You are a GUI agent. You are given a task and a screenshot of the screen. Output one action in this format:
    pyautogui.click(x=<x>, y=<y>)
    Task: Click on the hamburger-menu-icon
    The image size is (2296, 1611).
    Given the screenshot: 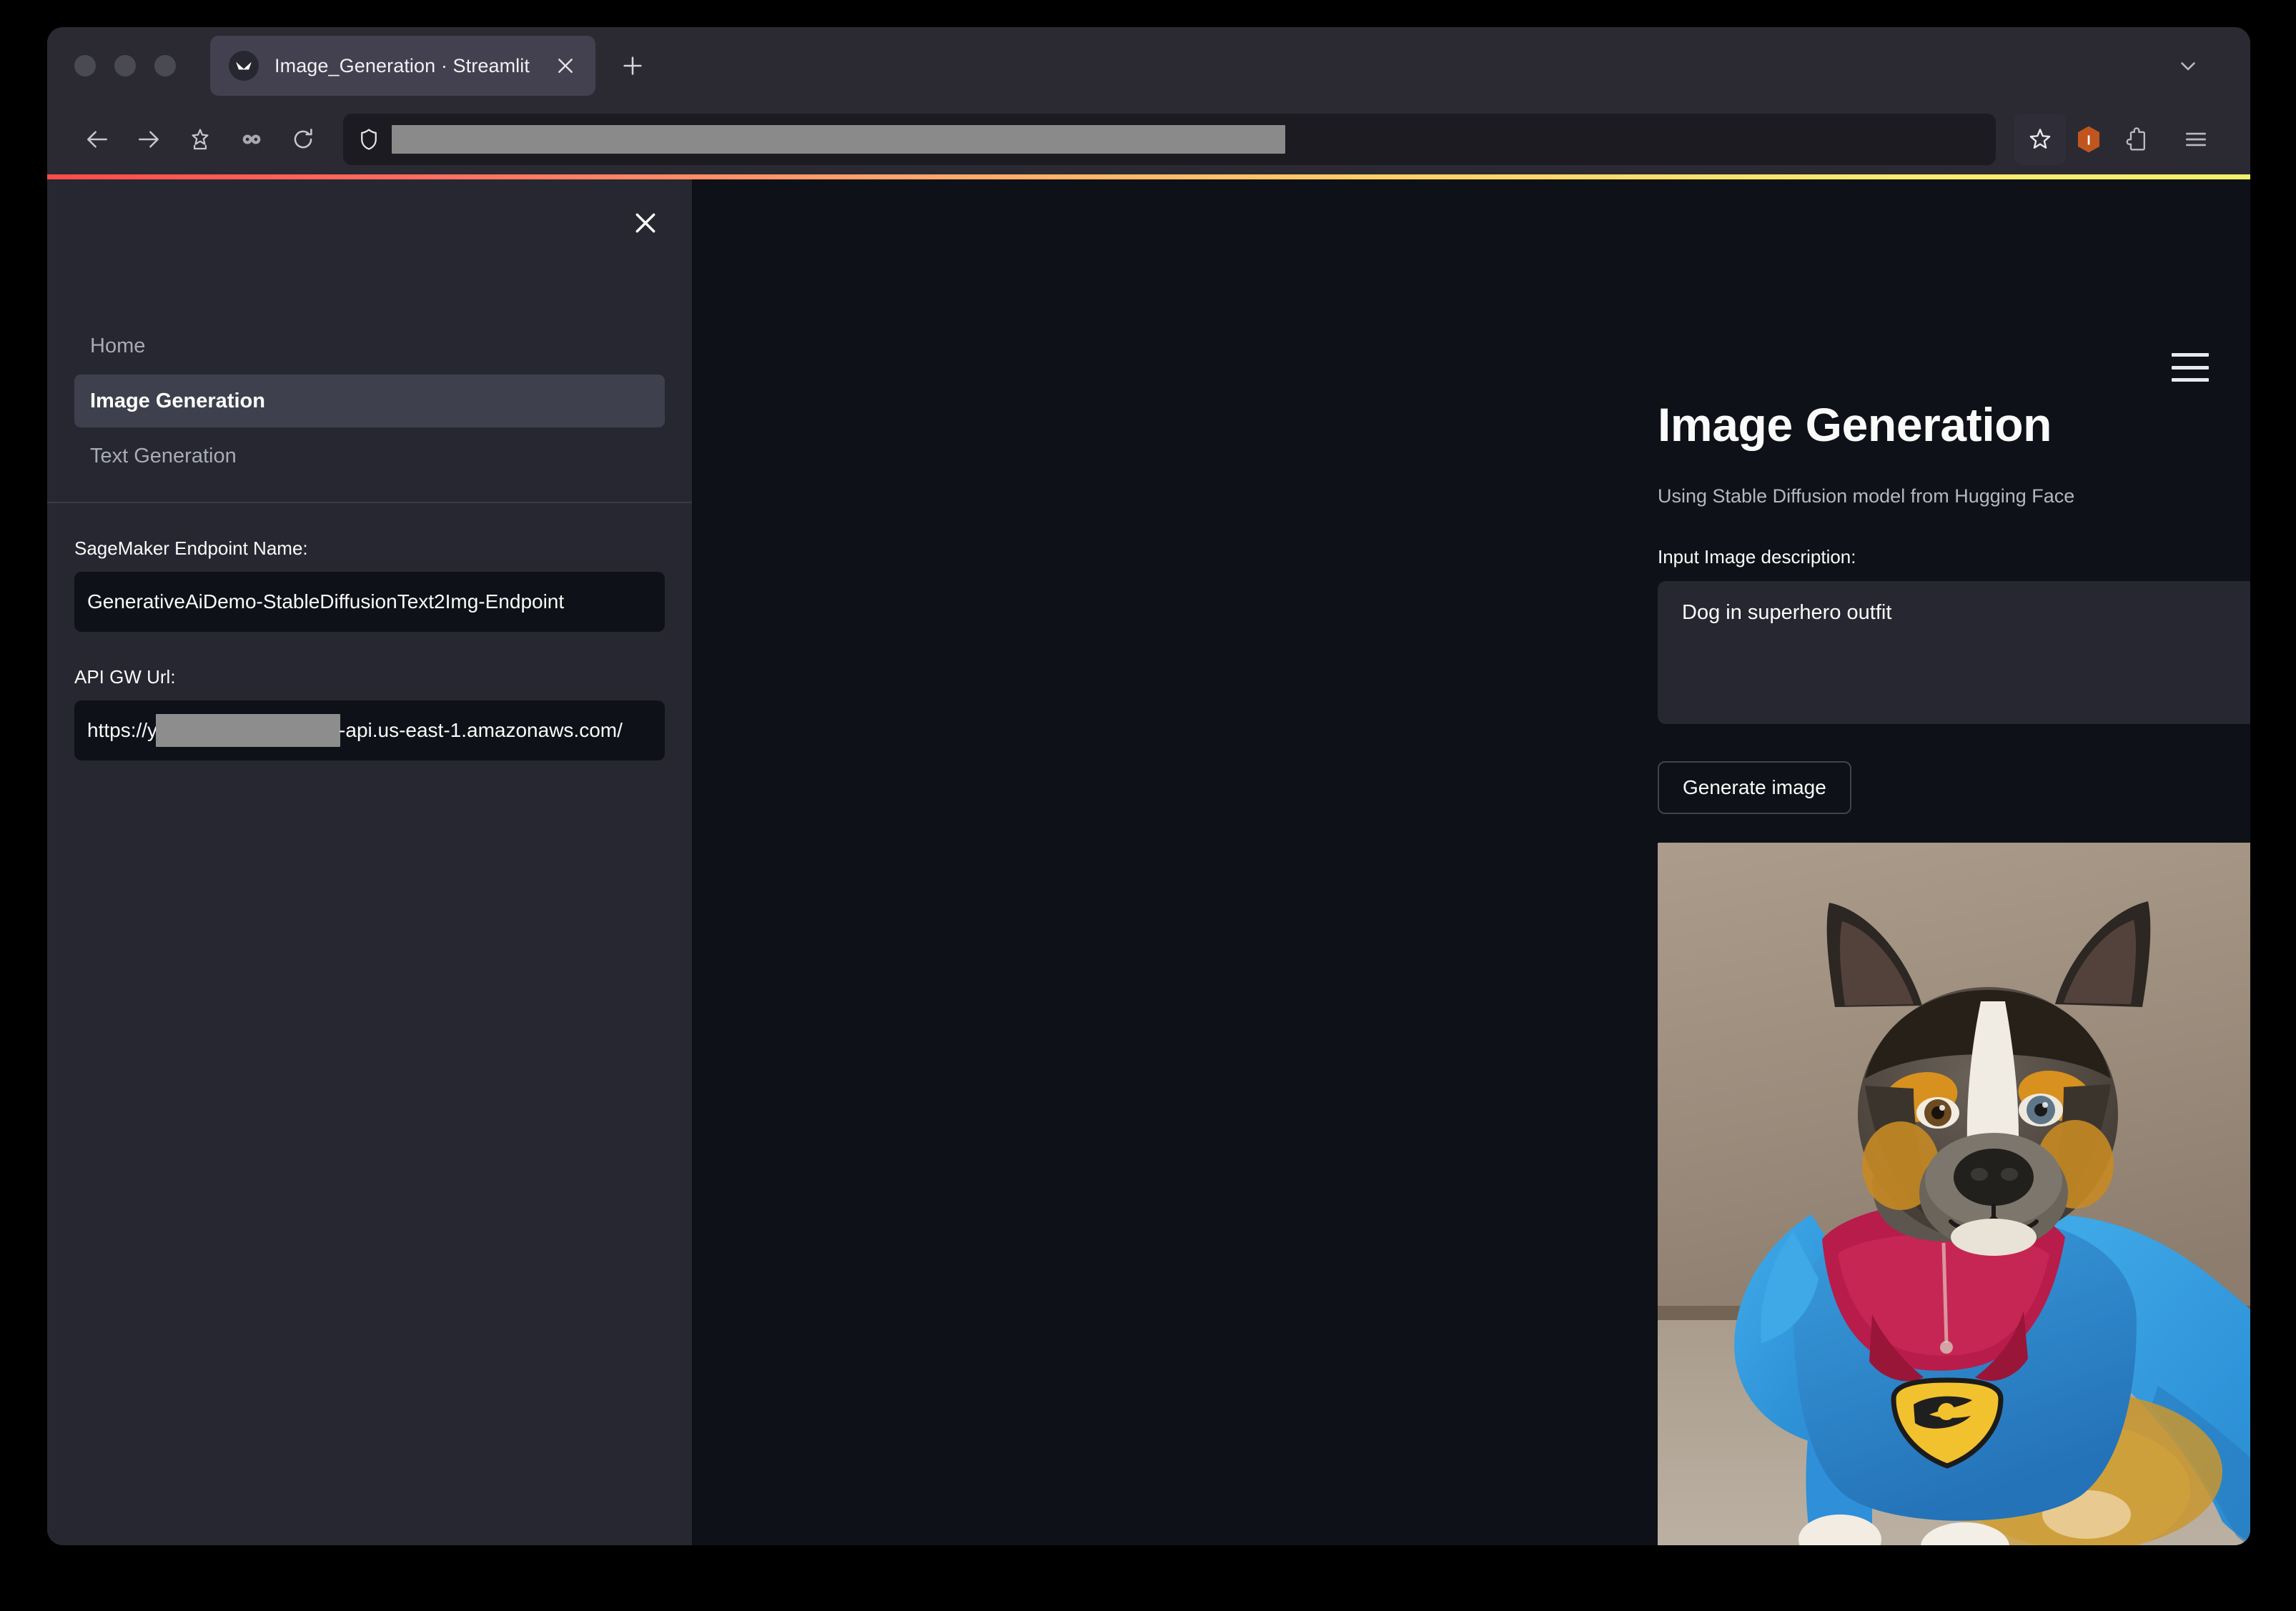 What is the action you would take?
    pyautogui.click(x=2196, y=139)
    